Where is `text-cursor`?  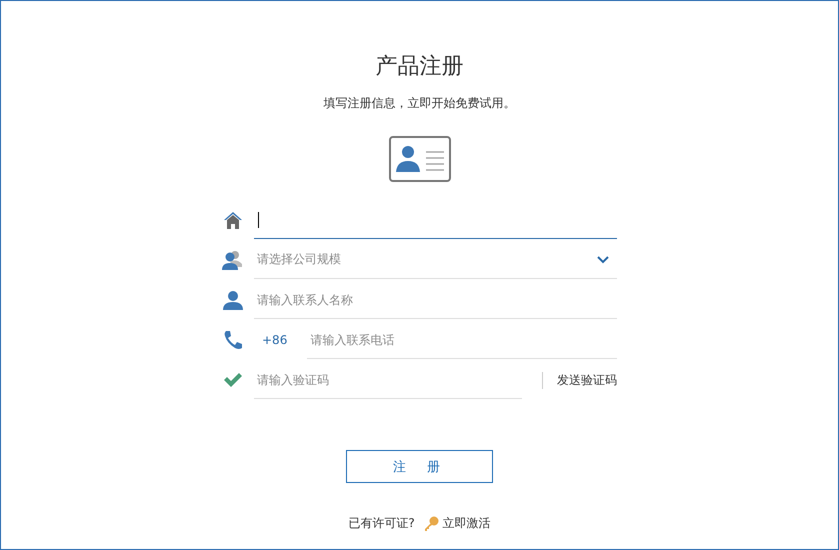 text-cursor is located at coordinates (258, 220).